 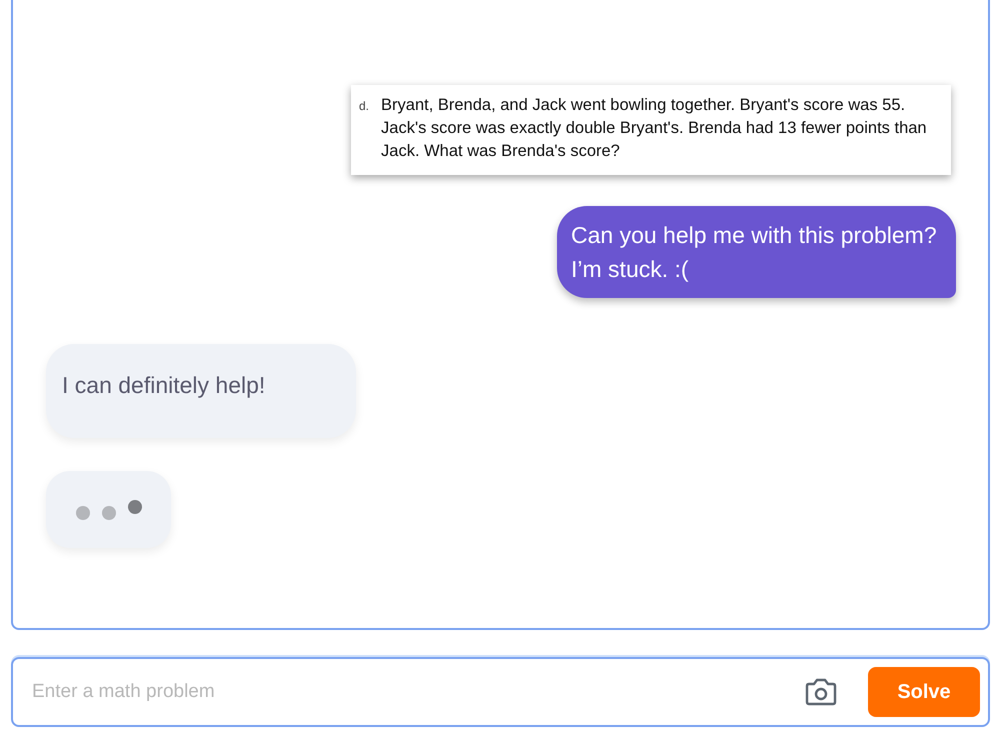 What do you see at coordinates (109, 510) in the screenshot?
I see `typing-dots-icon` at bounding box center [109, 510].